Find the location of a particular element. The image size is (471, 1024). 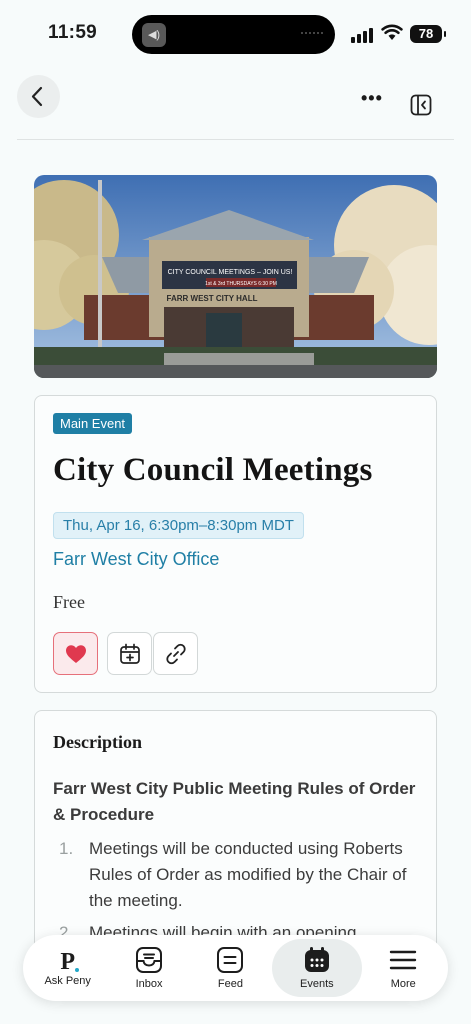

wifi-icon is located at coordinates (392, 32).